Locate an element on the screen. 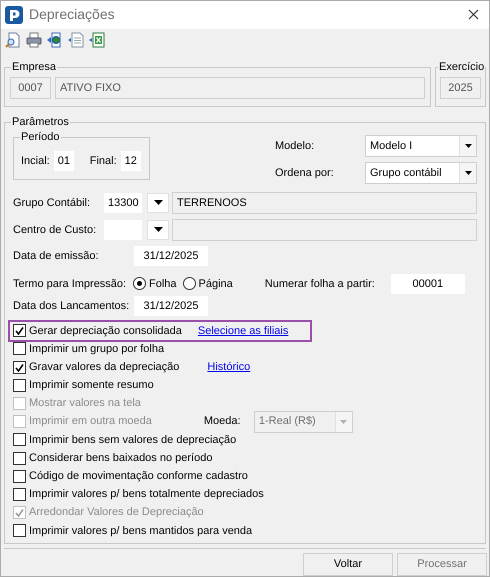 The height and width of the screenshot is (577, 490). checkbox: Imprimir bens sem valores de depreciação is located at coordinates (124, 440).